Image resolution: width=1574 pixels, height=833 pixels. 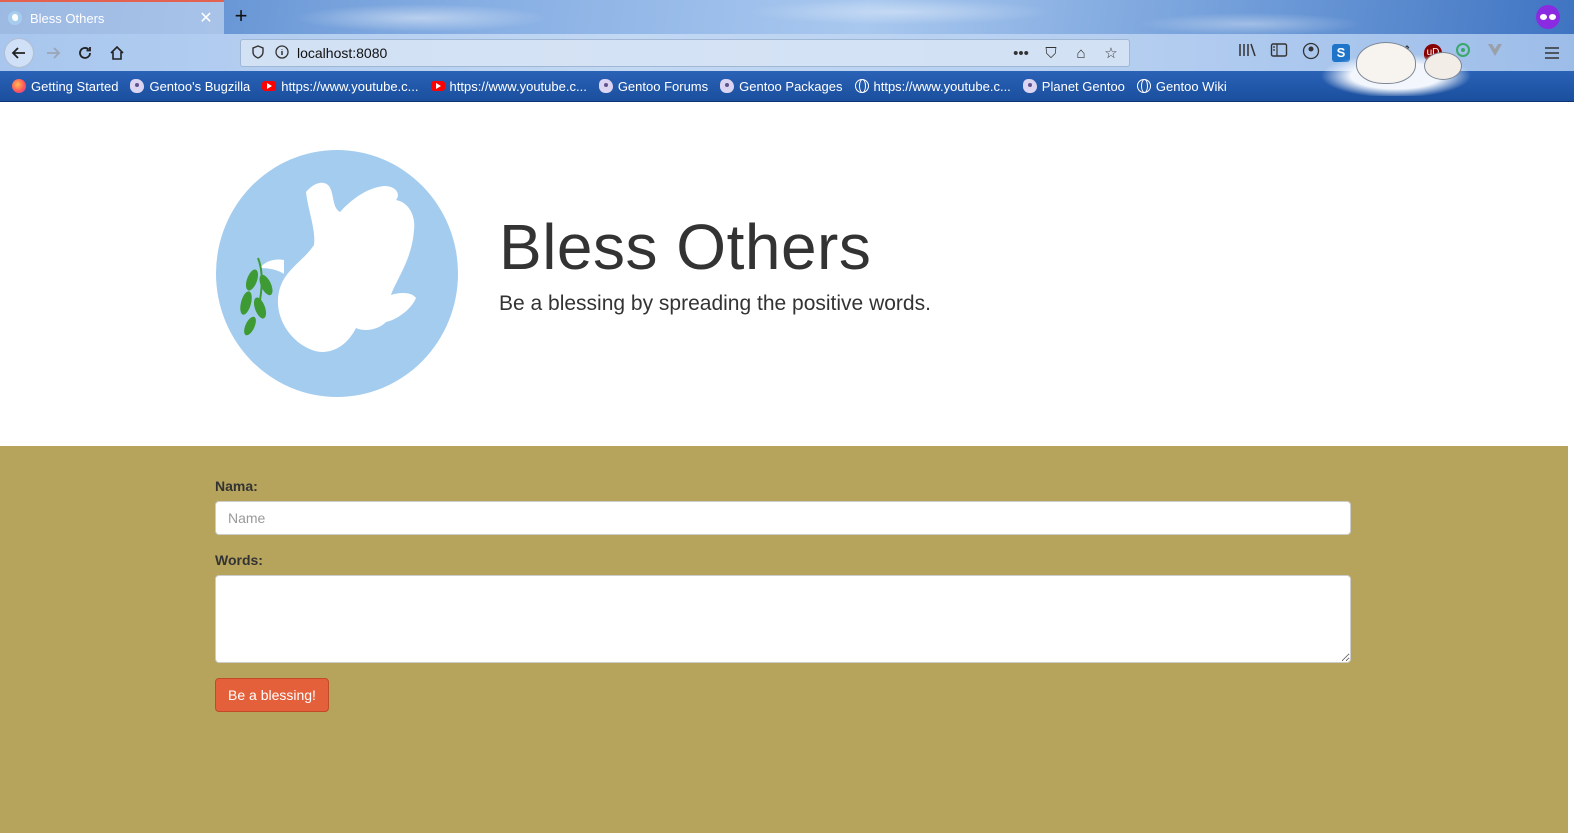 What do you see at coordinates (1552, 54) in the screenshot?
I see `menu-hamburger-icon` at bounding box center [1552, 54].